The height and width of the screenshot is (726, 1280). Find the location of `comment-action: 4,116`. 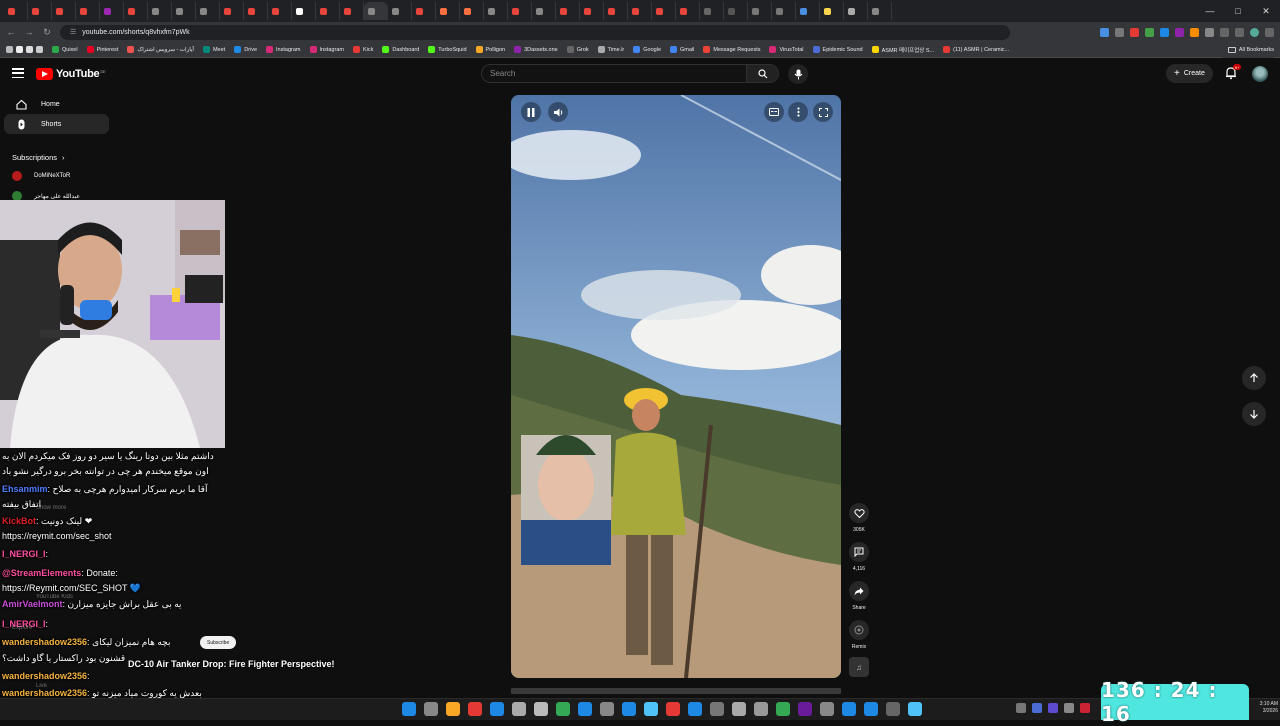

comment-action: 4,116 is located at coordinates (859, 557).